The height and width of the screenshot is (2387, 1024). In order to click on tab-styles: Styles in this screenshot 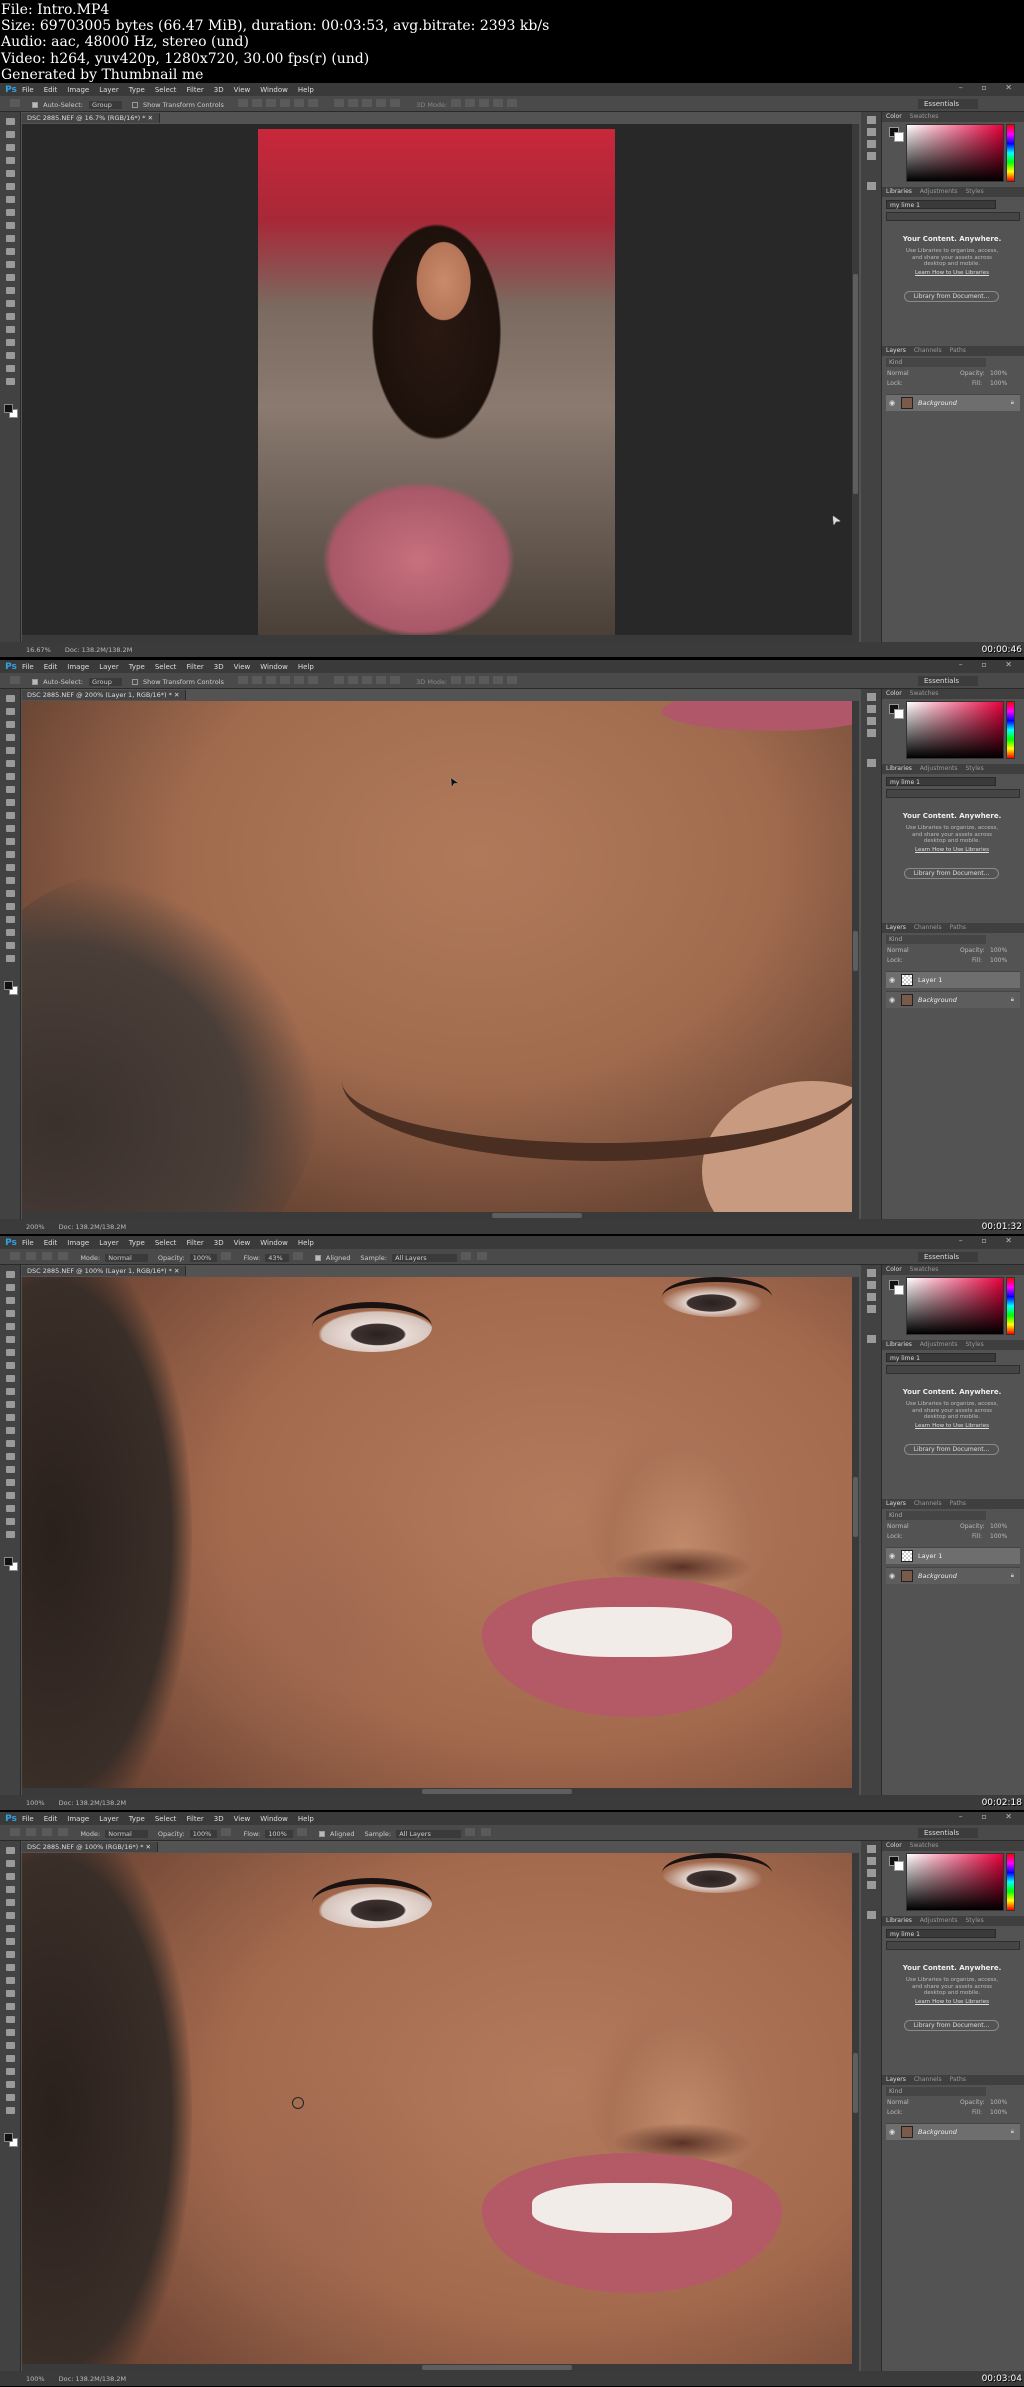, I will do `click(975, 192)`.